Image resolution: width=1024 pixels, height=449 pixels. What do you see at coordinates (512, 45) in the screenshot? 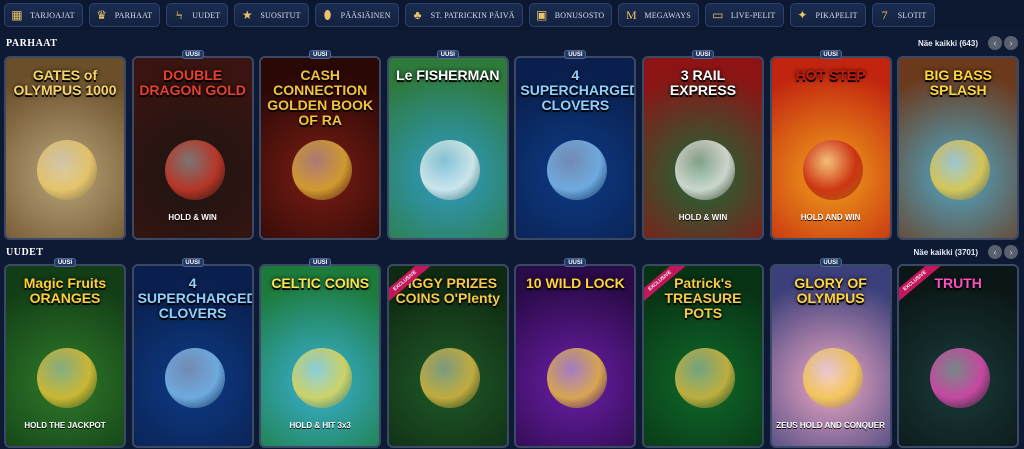
I see `section-header-top: PARHAAT Näe kaikki (643) ‹ ›` at bounding box center [512, 45].